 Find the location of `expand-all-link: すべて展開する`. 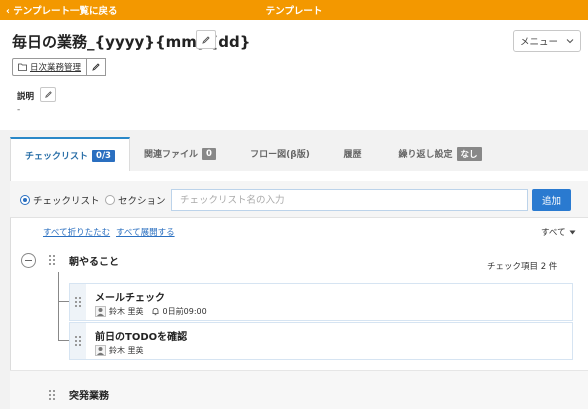

expand-all-link: すべて展開する is located at coordinates (145, 232).